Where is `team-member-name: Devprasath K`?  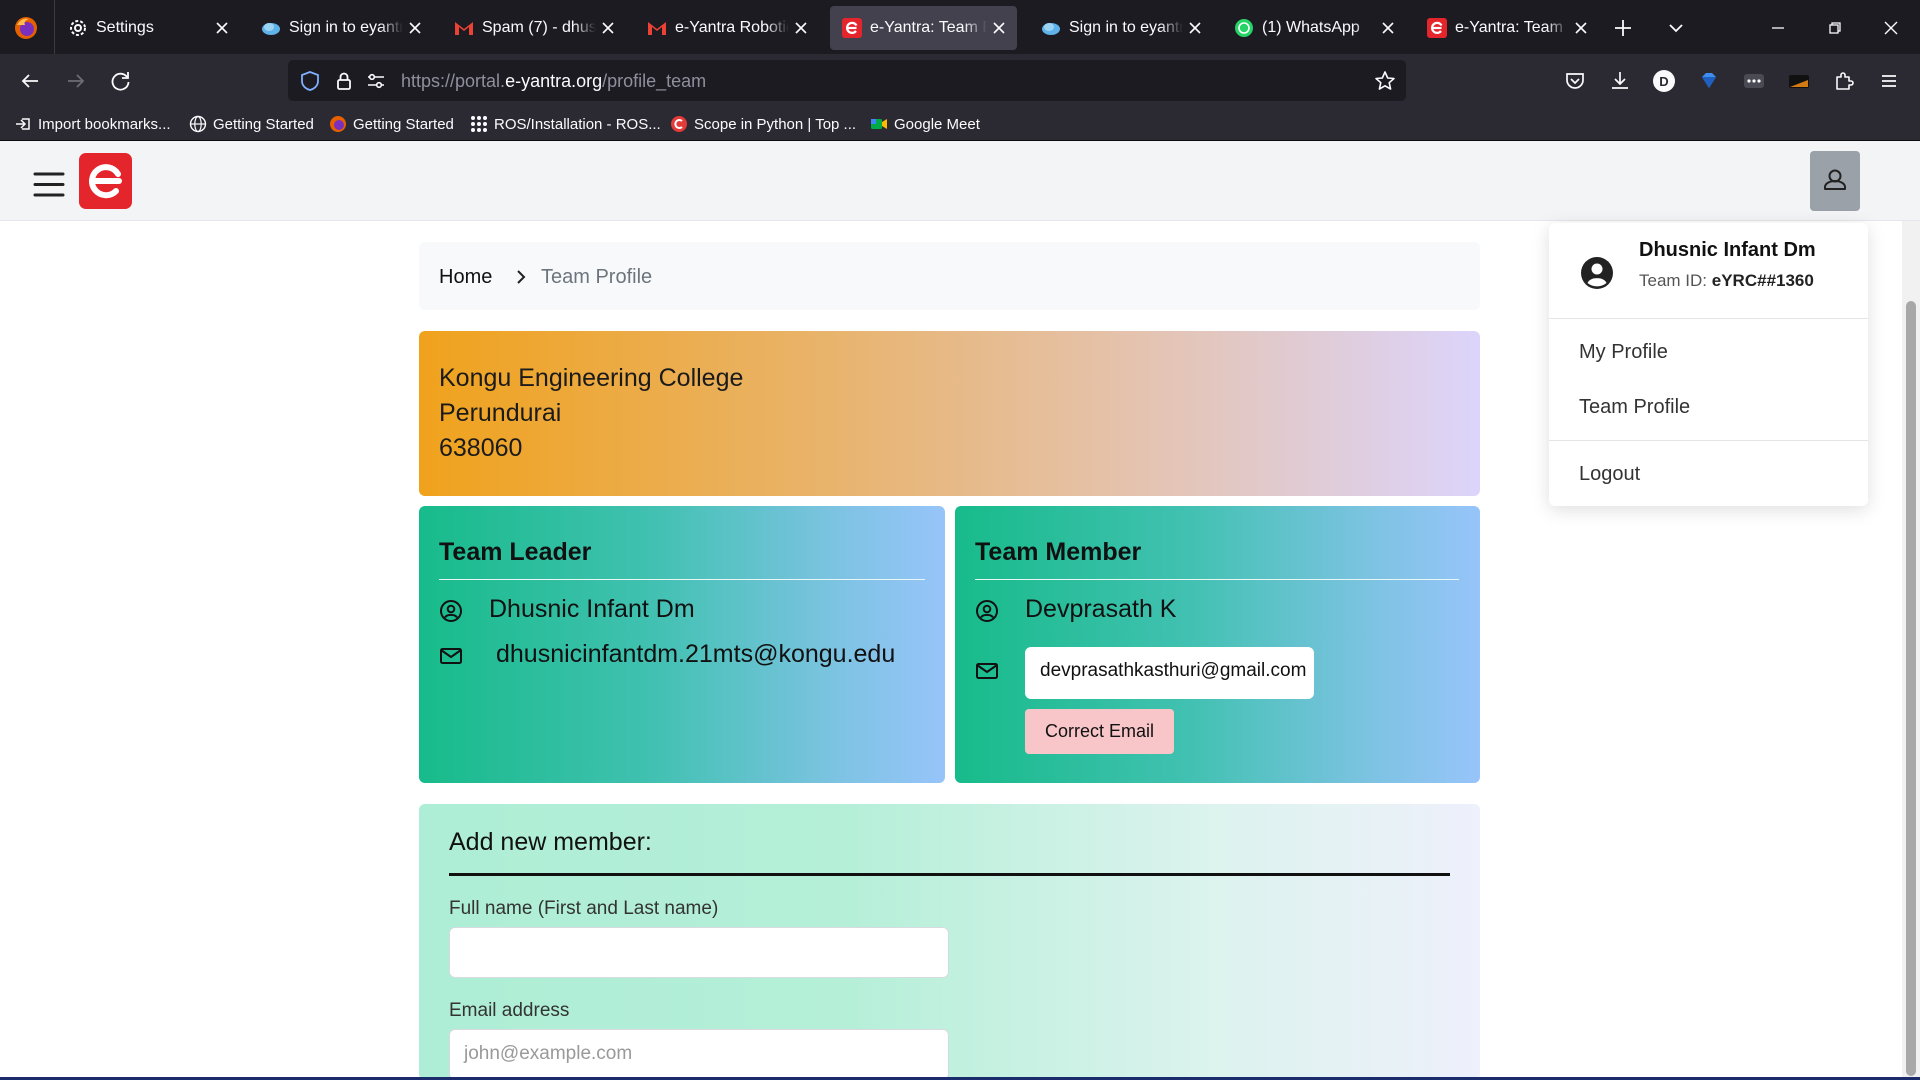
team-member-name: Devprasath K is located at coordinates (1101, 609).